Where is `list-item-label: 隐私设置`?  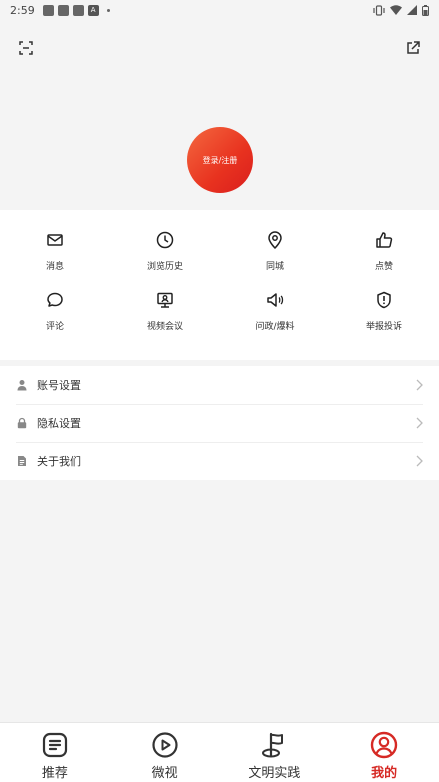 list-item-label: 隐私设置 is located at coordinates (59, 423).